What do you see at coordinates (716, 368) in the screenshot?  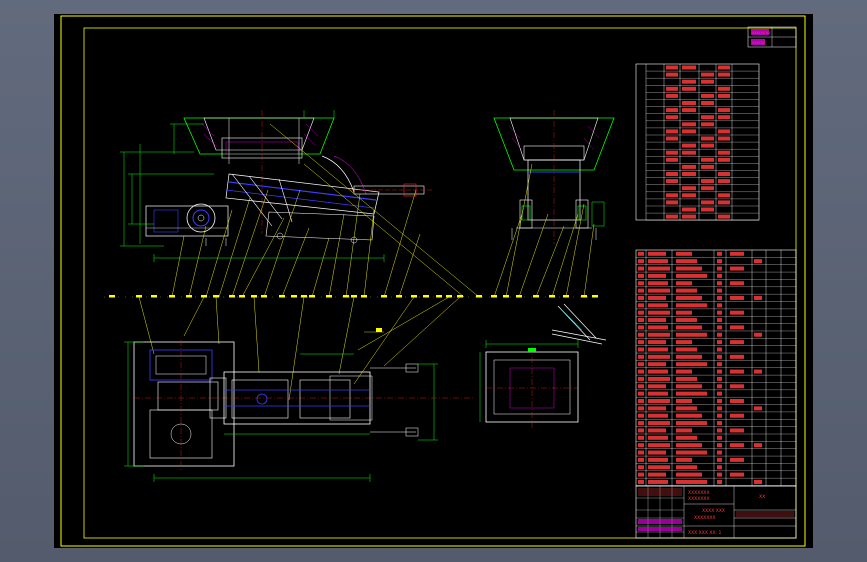 I see `parts-list-table` at bounding box center [716, 368].